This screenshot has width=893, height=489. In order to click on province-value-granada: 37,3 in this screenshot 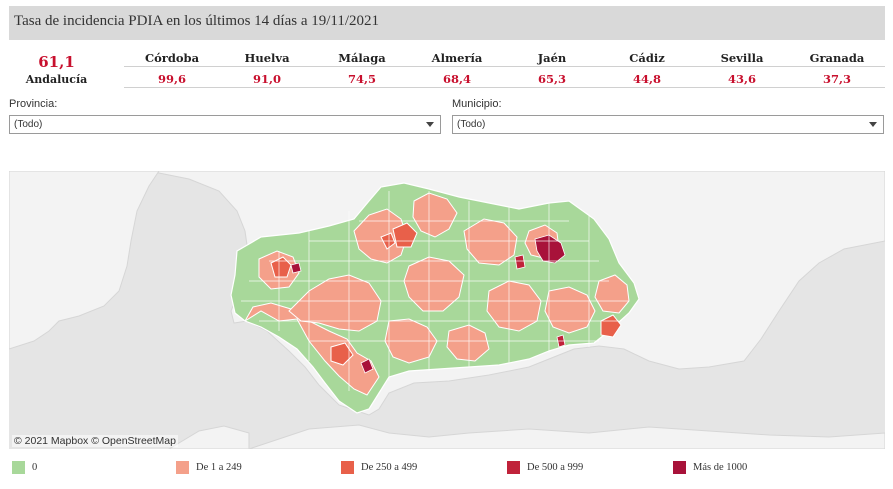, I will do `click(837, 79)`.